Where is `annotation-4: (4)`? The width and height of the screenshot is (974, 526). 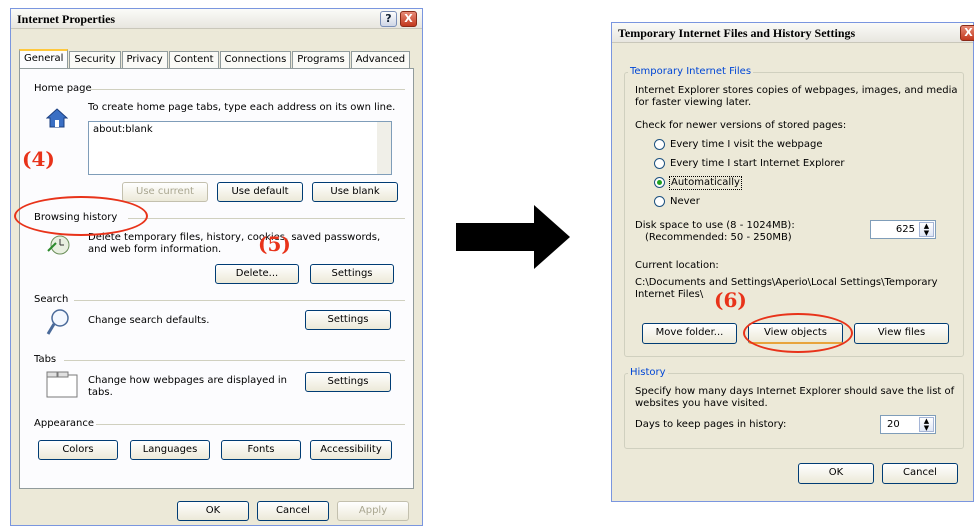 annotation-4: (4) is located at coordinates (38, 159).